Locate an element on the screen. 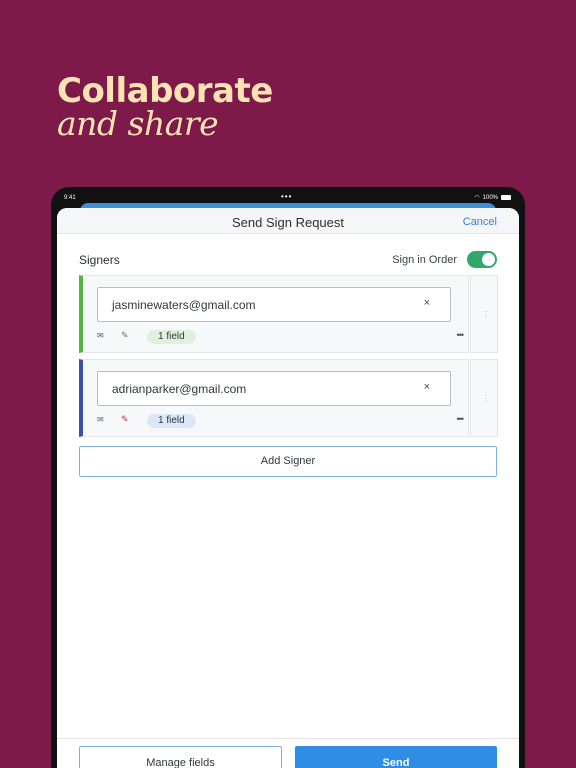  signer-email-field: adrianparker@gmail.com × is located at coordinates (274, 388).